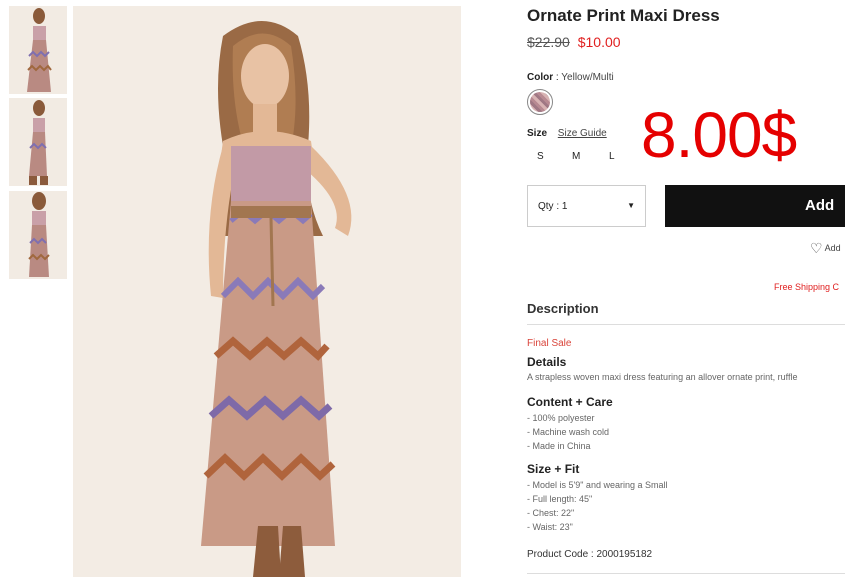 The height and width of the screenshot is (577, 845). Describe the element at coordinates (561, 418) in the screenshot. I see `care-item: - 100% polyester` at that location.